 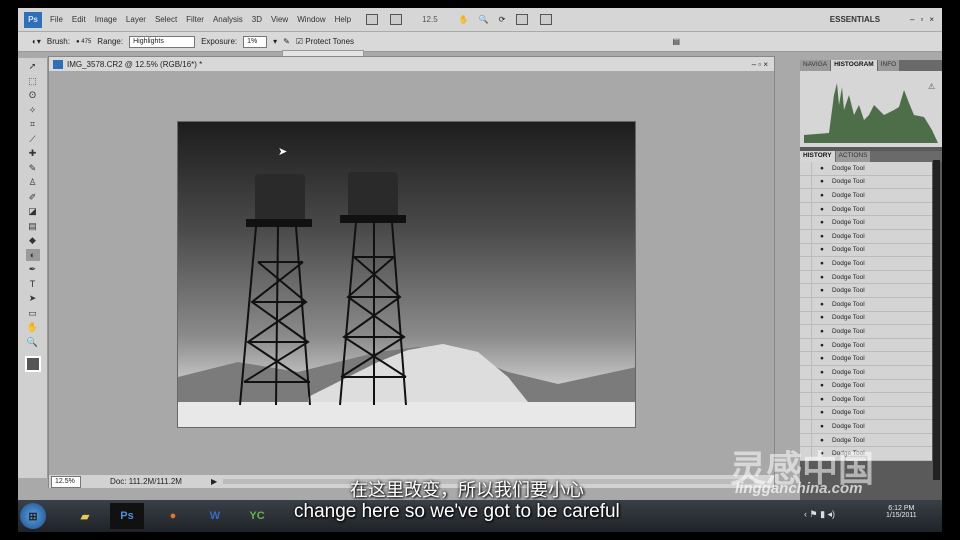 I want to click on panel-tab-histogram: HISTOGRAM, so click(x=854, y=65).